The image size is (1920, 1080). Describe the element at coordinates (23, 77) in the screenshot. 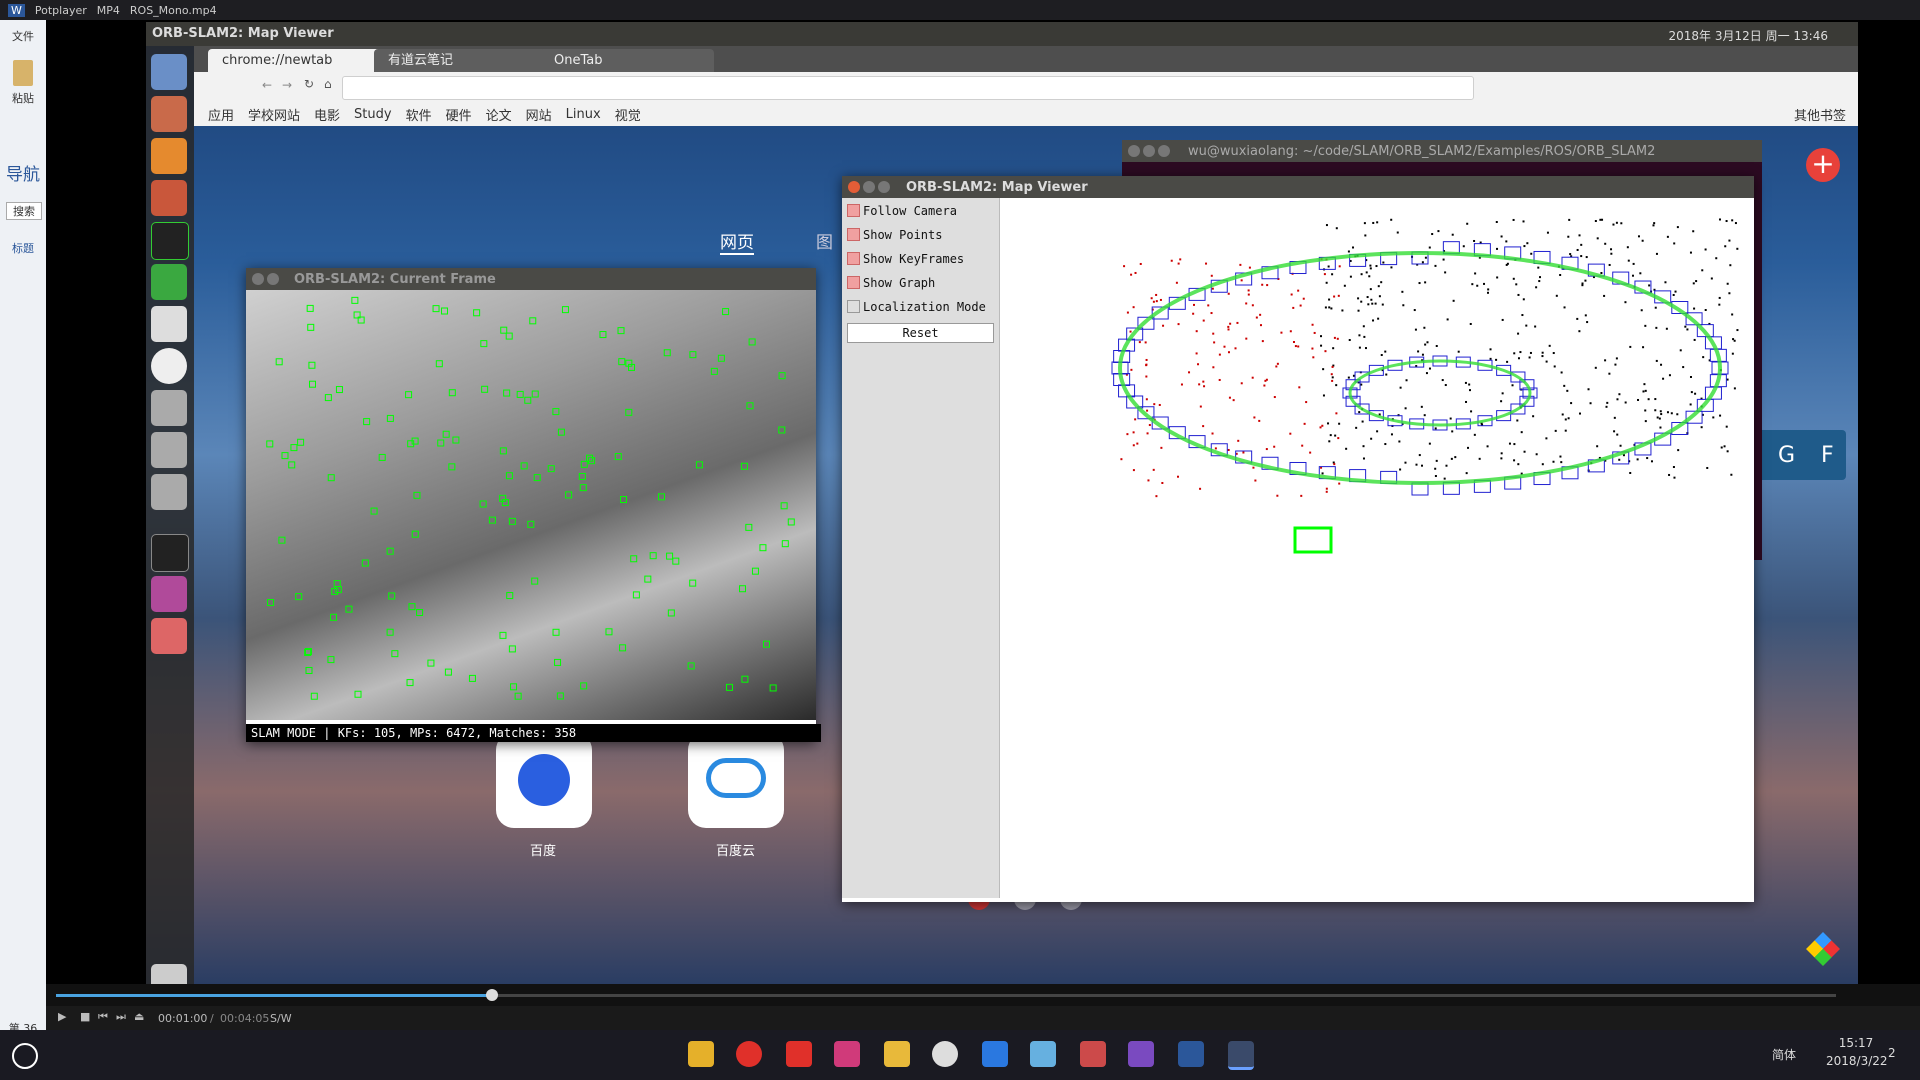

I see `paste-icon` at that location.